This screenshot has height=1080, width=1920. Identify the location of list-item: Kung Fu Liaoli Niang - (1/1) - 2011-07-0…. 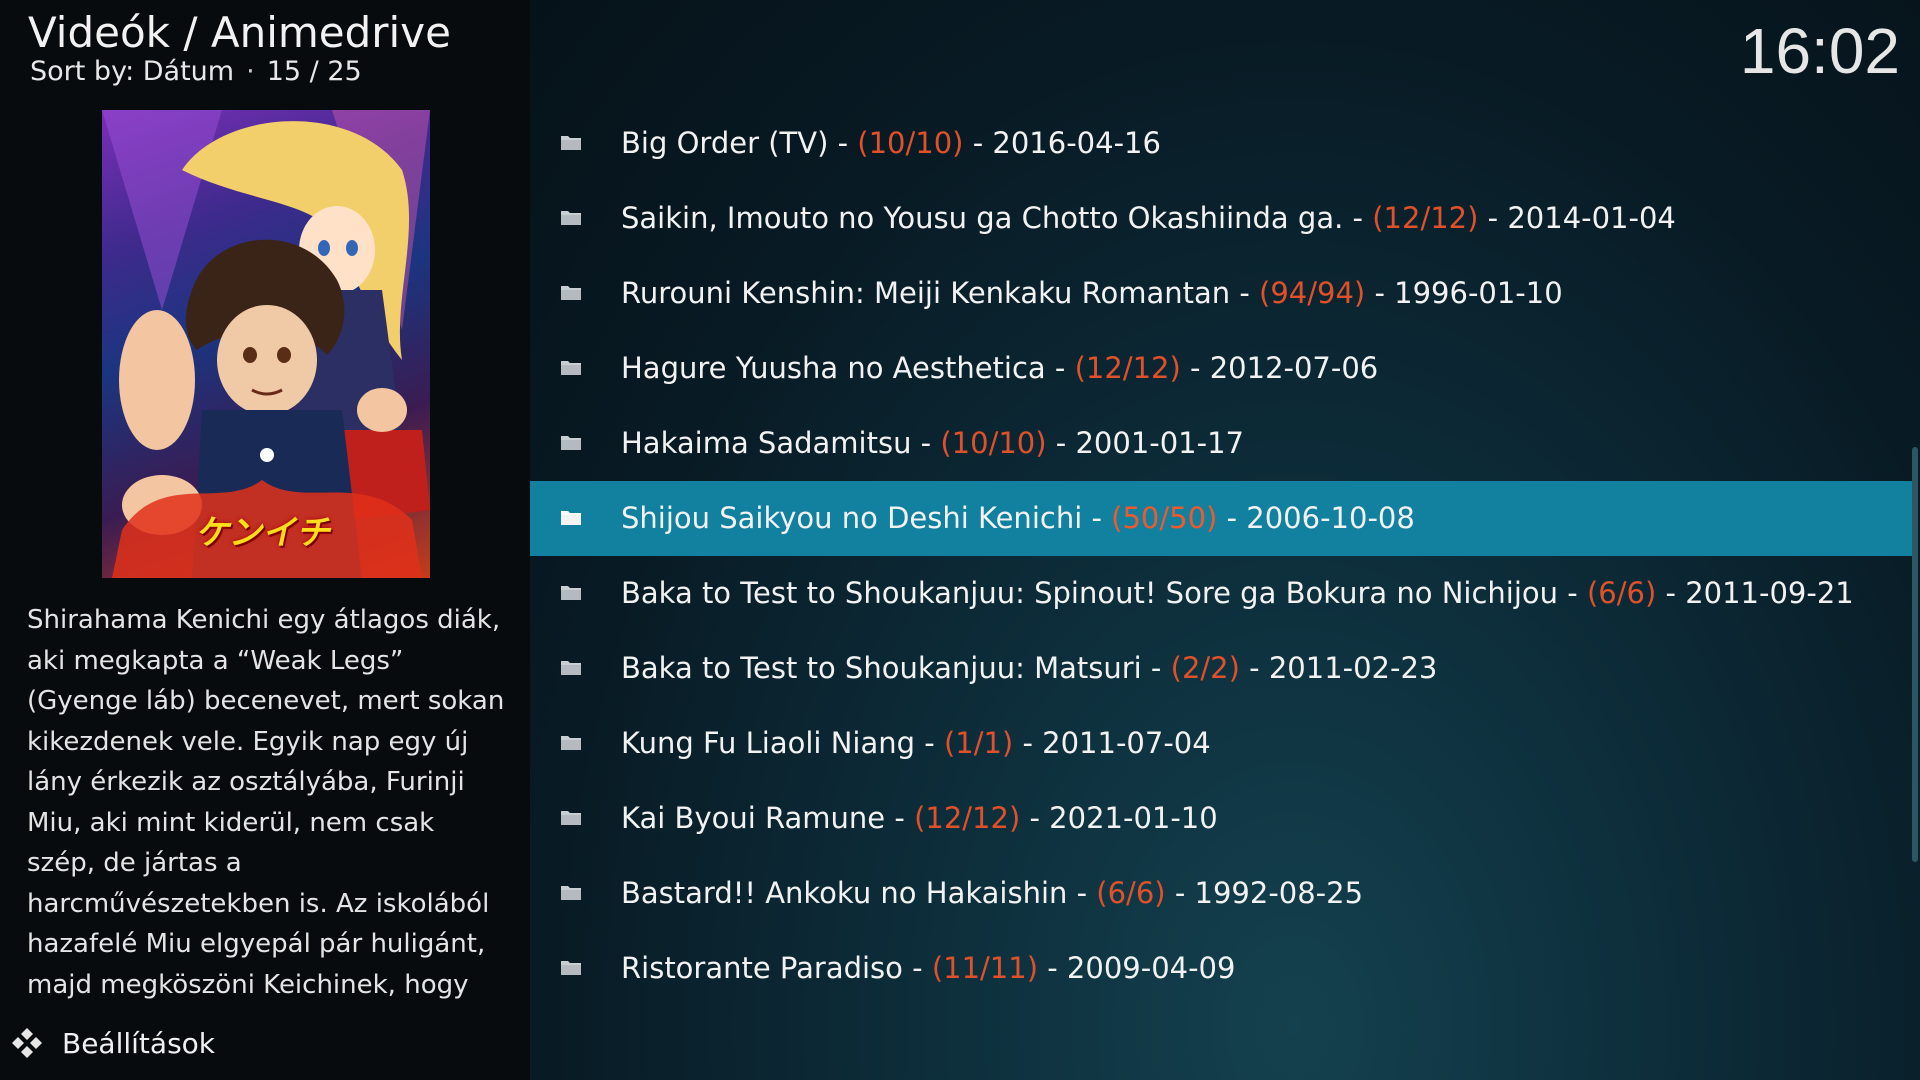
(1222, 743).